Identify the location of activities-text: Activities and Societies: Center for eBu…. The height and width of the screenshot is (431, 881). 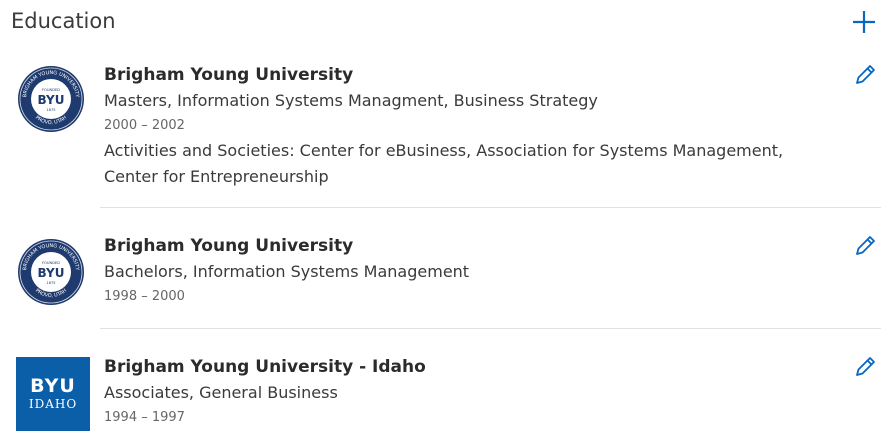
(444, 163).